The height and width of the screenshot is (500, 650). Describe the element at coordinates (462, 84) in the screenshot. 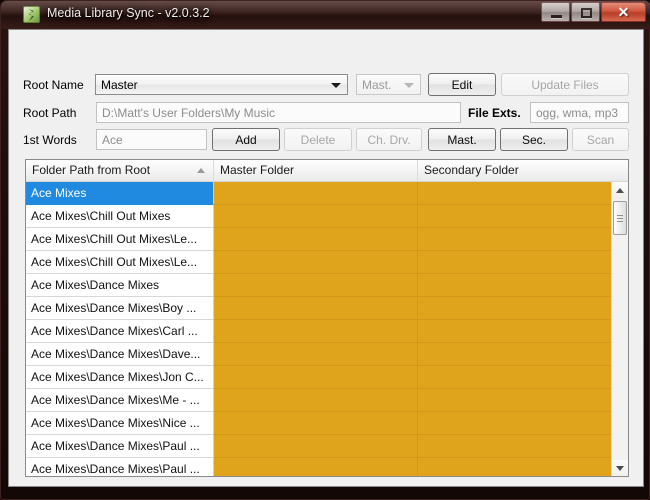

I see `edit-button: Edit` at that location.